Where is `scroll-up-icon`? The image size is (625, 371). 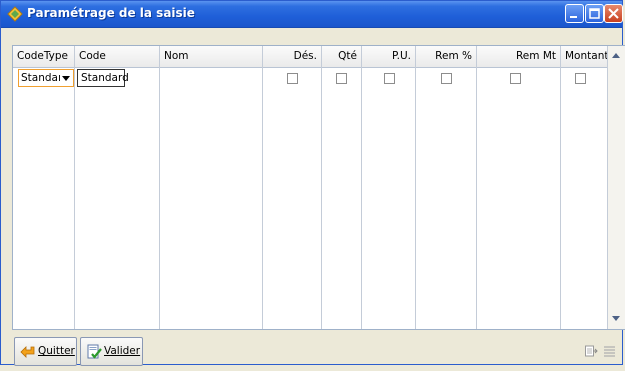
scroll-up-icon is located at coordinates (616, 55).